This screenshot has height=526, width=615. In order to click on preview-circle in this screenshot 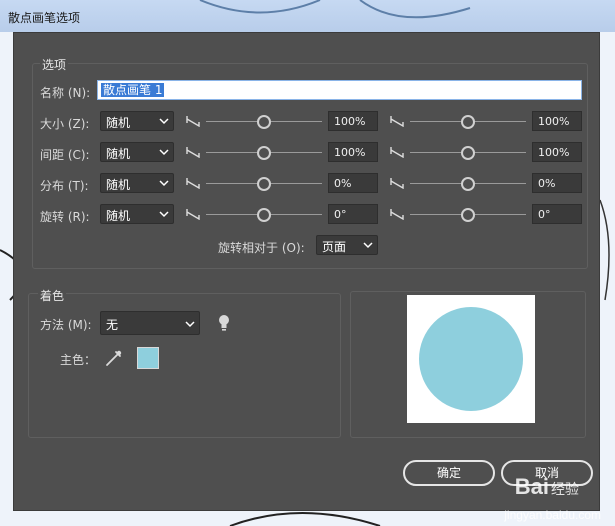, I will do `click(471, 359)`.